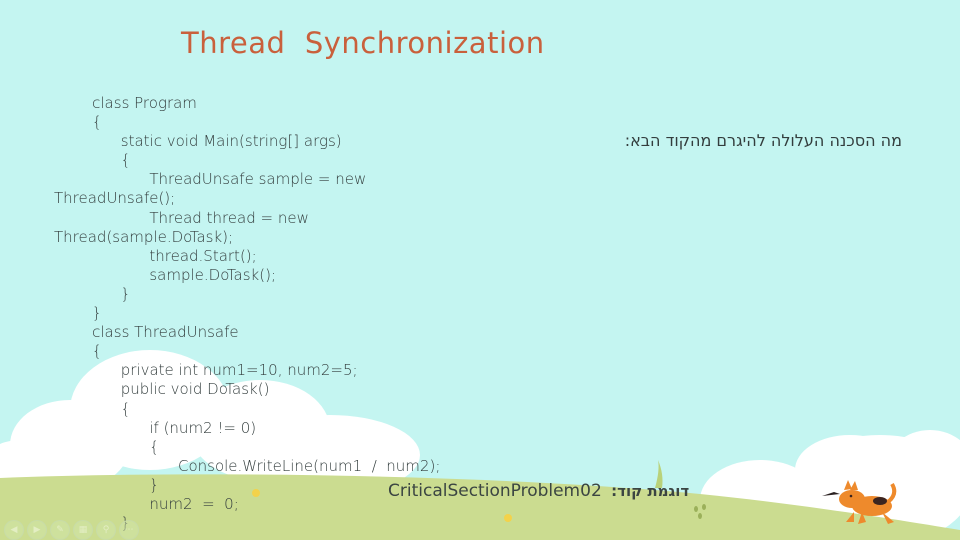 This screenshot has height=540, width=960. Describe the element at coordinates (60, 530) in the screenshot. I see `pen-icon: ✎` at that location.